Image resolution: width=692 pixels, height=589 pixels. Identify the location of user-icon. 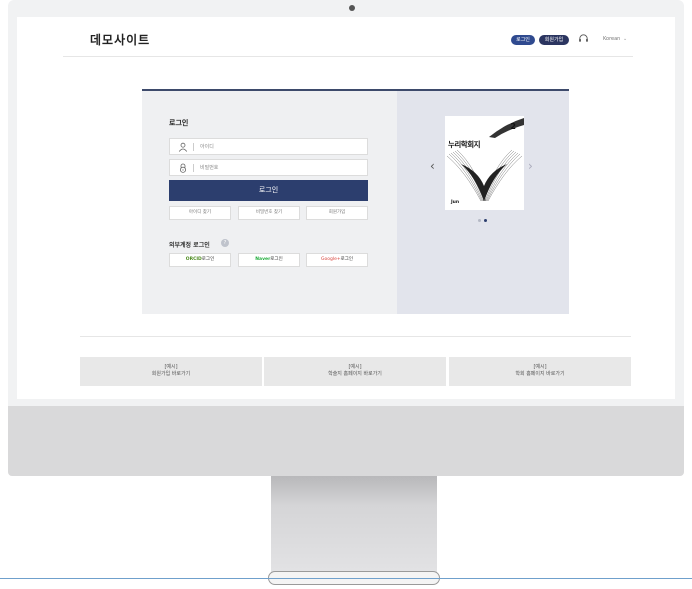
(183, 147).